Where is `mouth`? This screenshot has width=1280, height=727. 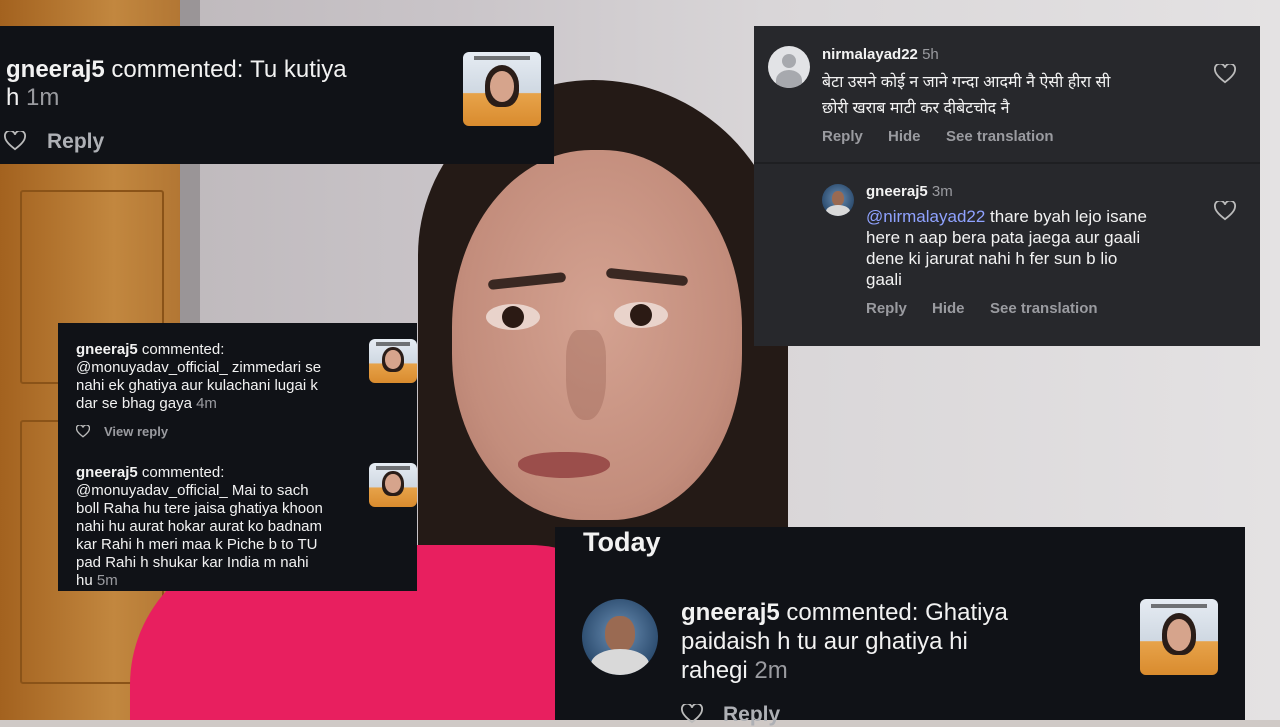 mouth is located at coordinates (564, 465).